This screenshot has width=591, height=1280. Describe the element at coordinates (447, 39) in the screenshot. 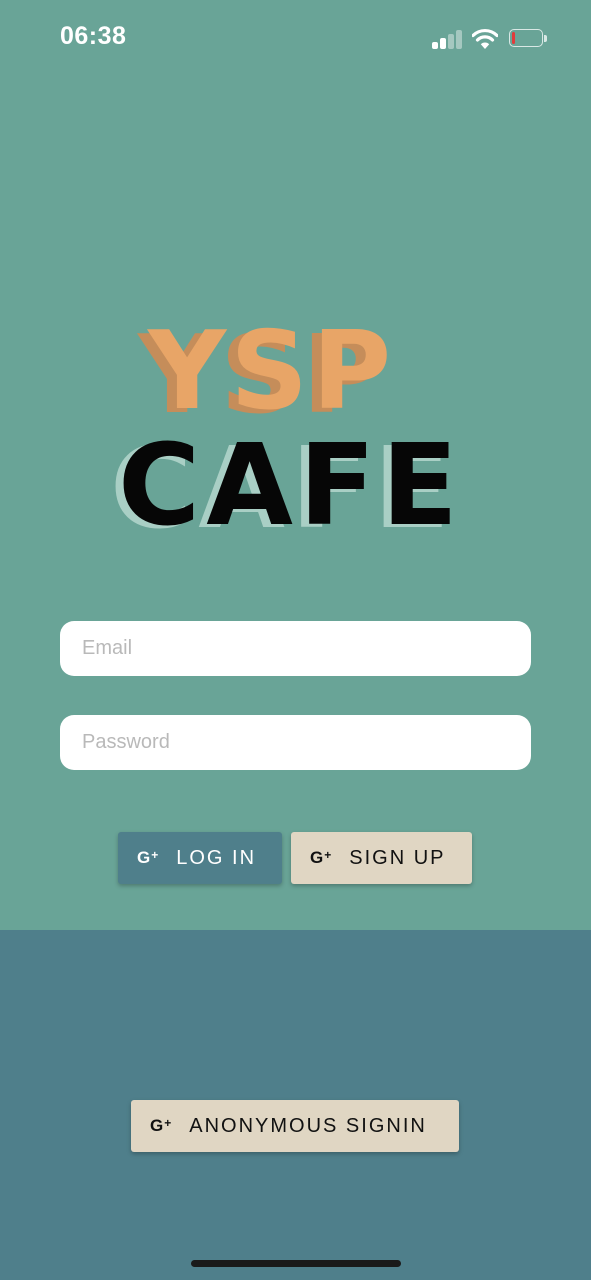

I see `cellular-signal-icon` at that location.